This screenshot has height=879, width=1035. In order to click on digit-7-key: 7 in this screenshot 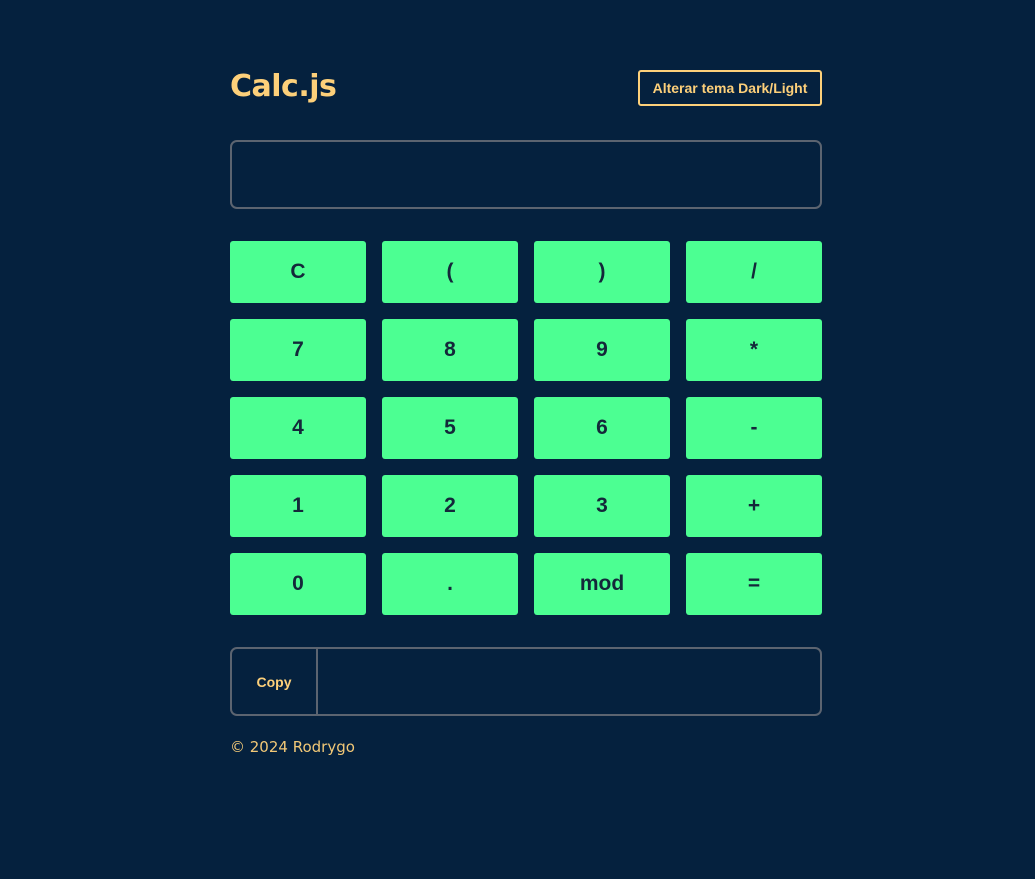, I will do `click(298, 350)`.